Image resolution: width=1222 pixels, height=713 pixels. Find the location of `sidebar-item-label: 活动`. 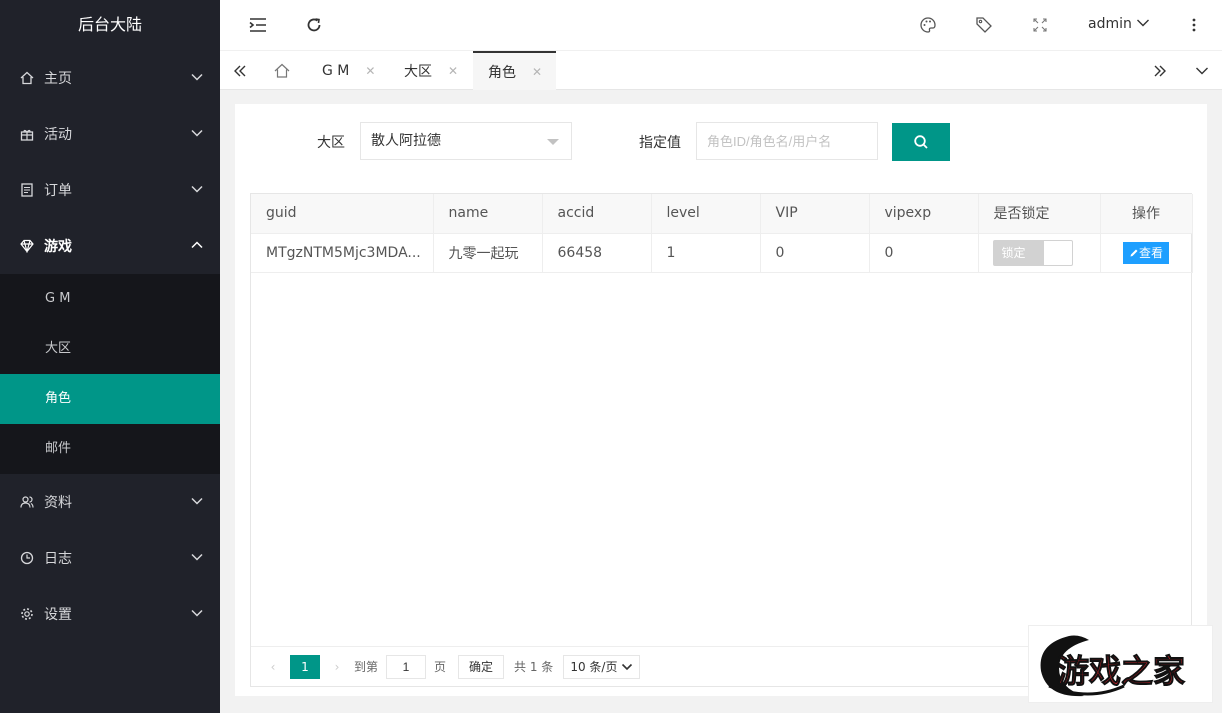

sidebar-item-label: 活动 is located at coordinates (58, 135).